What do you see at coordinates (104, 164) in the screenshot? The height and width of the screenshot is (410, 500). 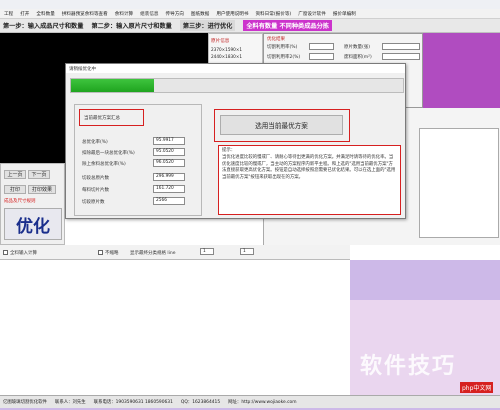 I see `field-label: 除上余料总优化率(%)` at bounding box center [104, 164].